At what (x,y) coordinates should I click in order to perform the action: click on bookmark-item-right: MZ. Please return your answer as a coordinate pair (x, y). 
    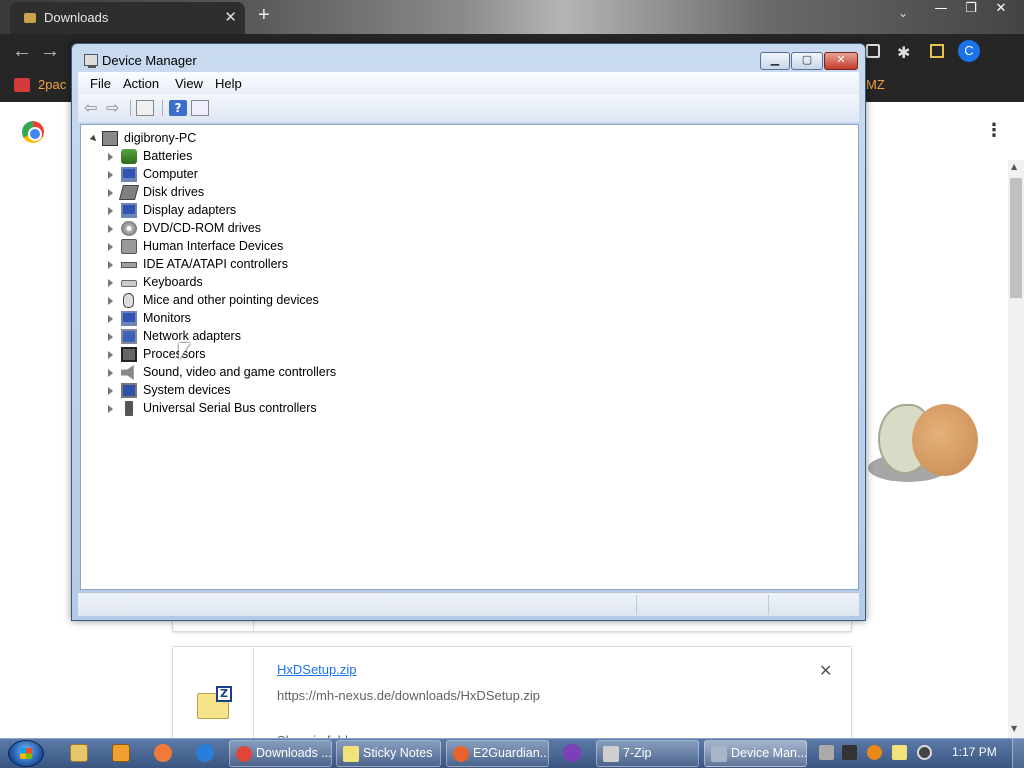
    Looking at the image, I should click on (875, 84).